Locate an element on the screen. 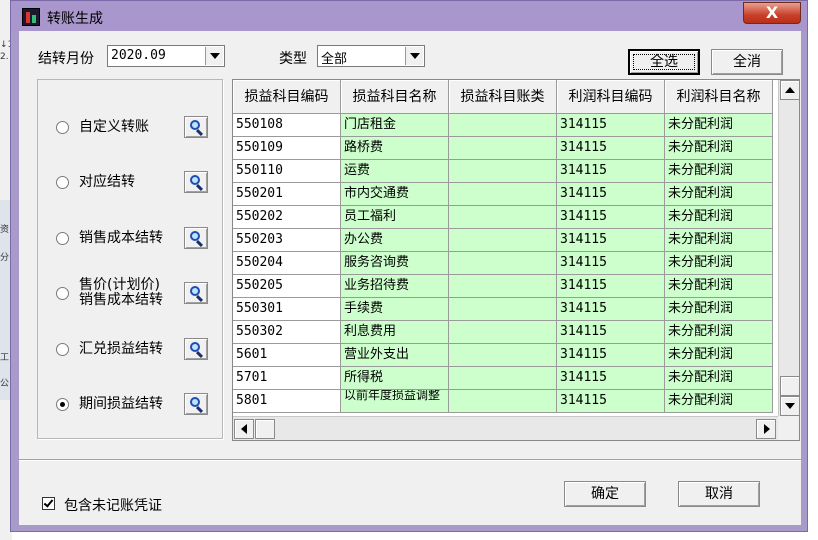  table-row: 550301 手续费 314115 未分配利润 is located at coordinates (503, 309).